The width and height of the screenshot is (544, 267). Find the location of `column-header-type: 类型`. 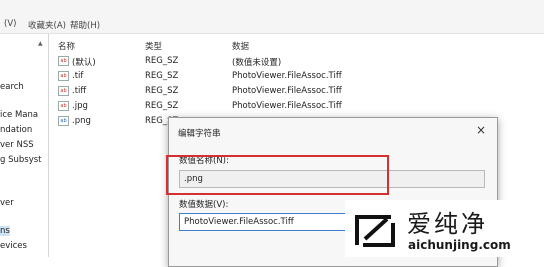

column-header-type: 类型 is located at coordinates (153, 46).